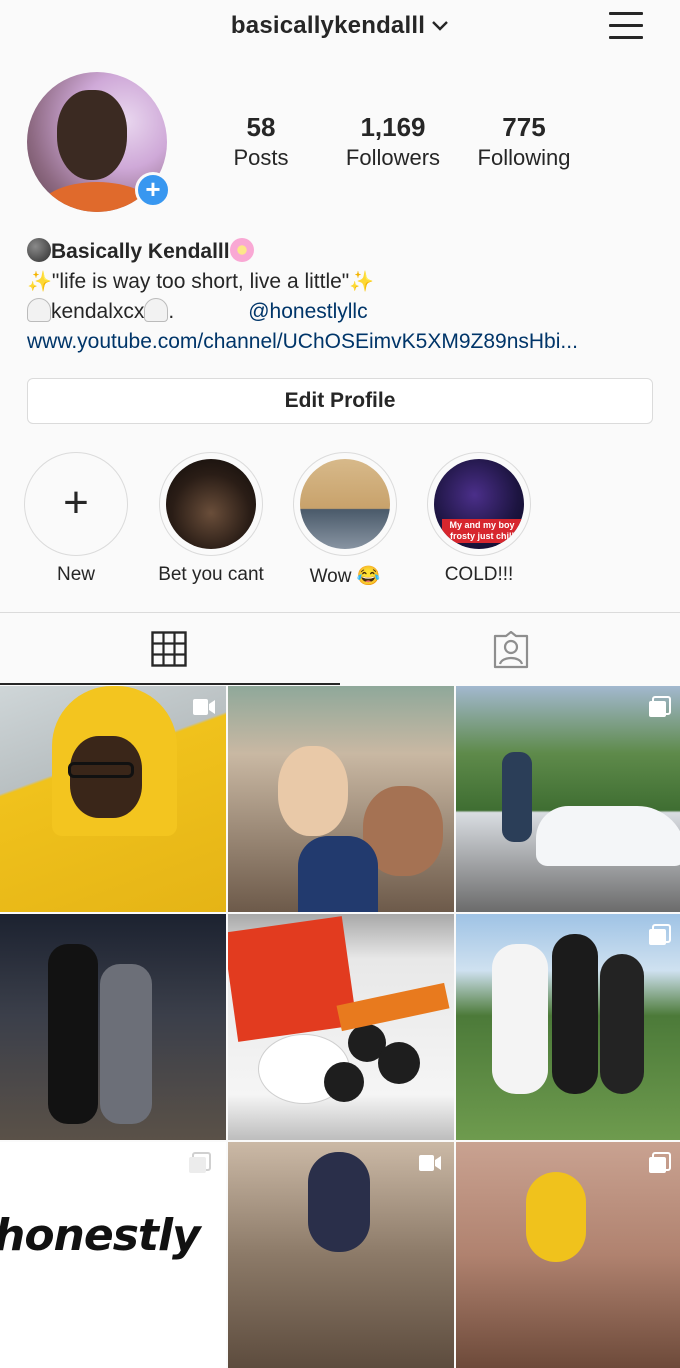  Describe the element at coordinates (241, 250) in the screenshot. I see `cherry-blossom-emoji-icon` at that location.